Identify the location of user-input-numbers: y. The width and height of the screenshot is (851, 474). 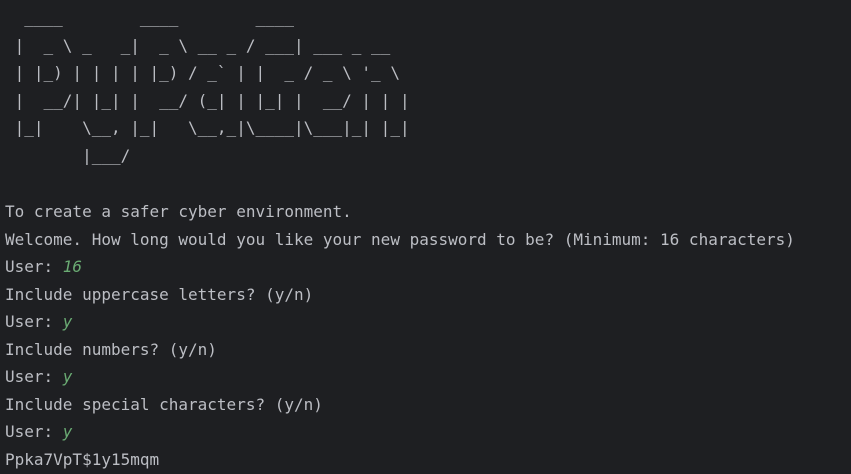
(67, 376).